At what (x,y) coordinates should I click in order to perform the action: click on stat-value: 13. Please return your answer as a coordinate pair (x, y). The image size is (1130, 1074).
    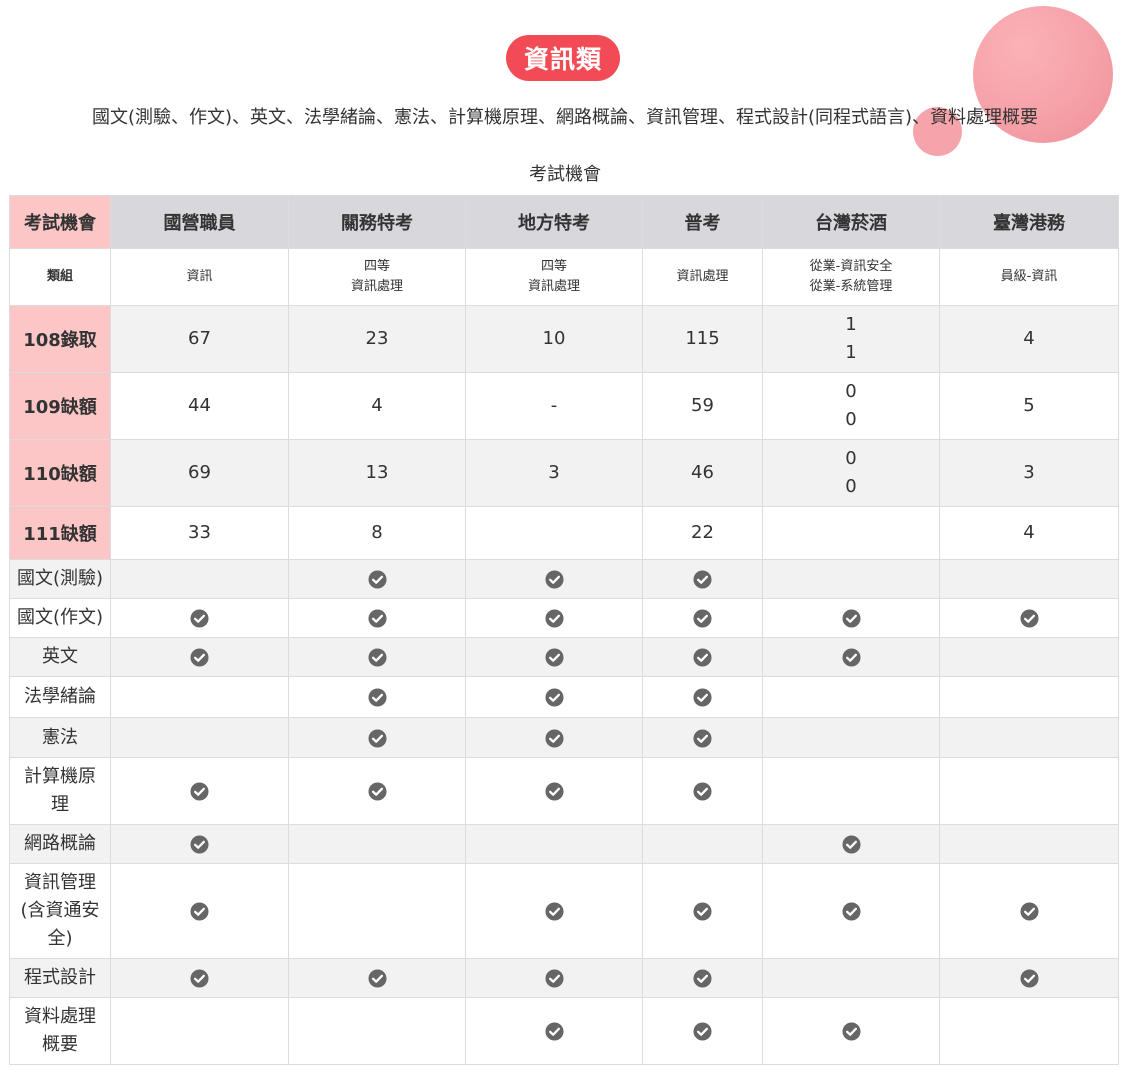
    Looking at the image, I should click on (377, 472).